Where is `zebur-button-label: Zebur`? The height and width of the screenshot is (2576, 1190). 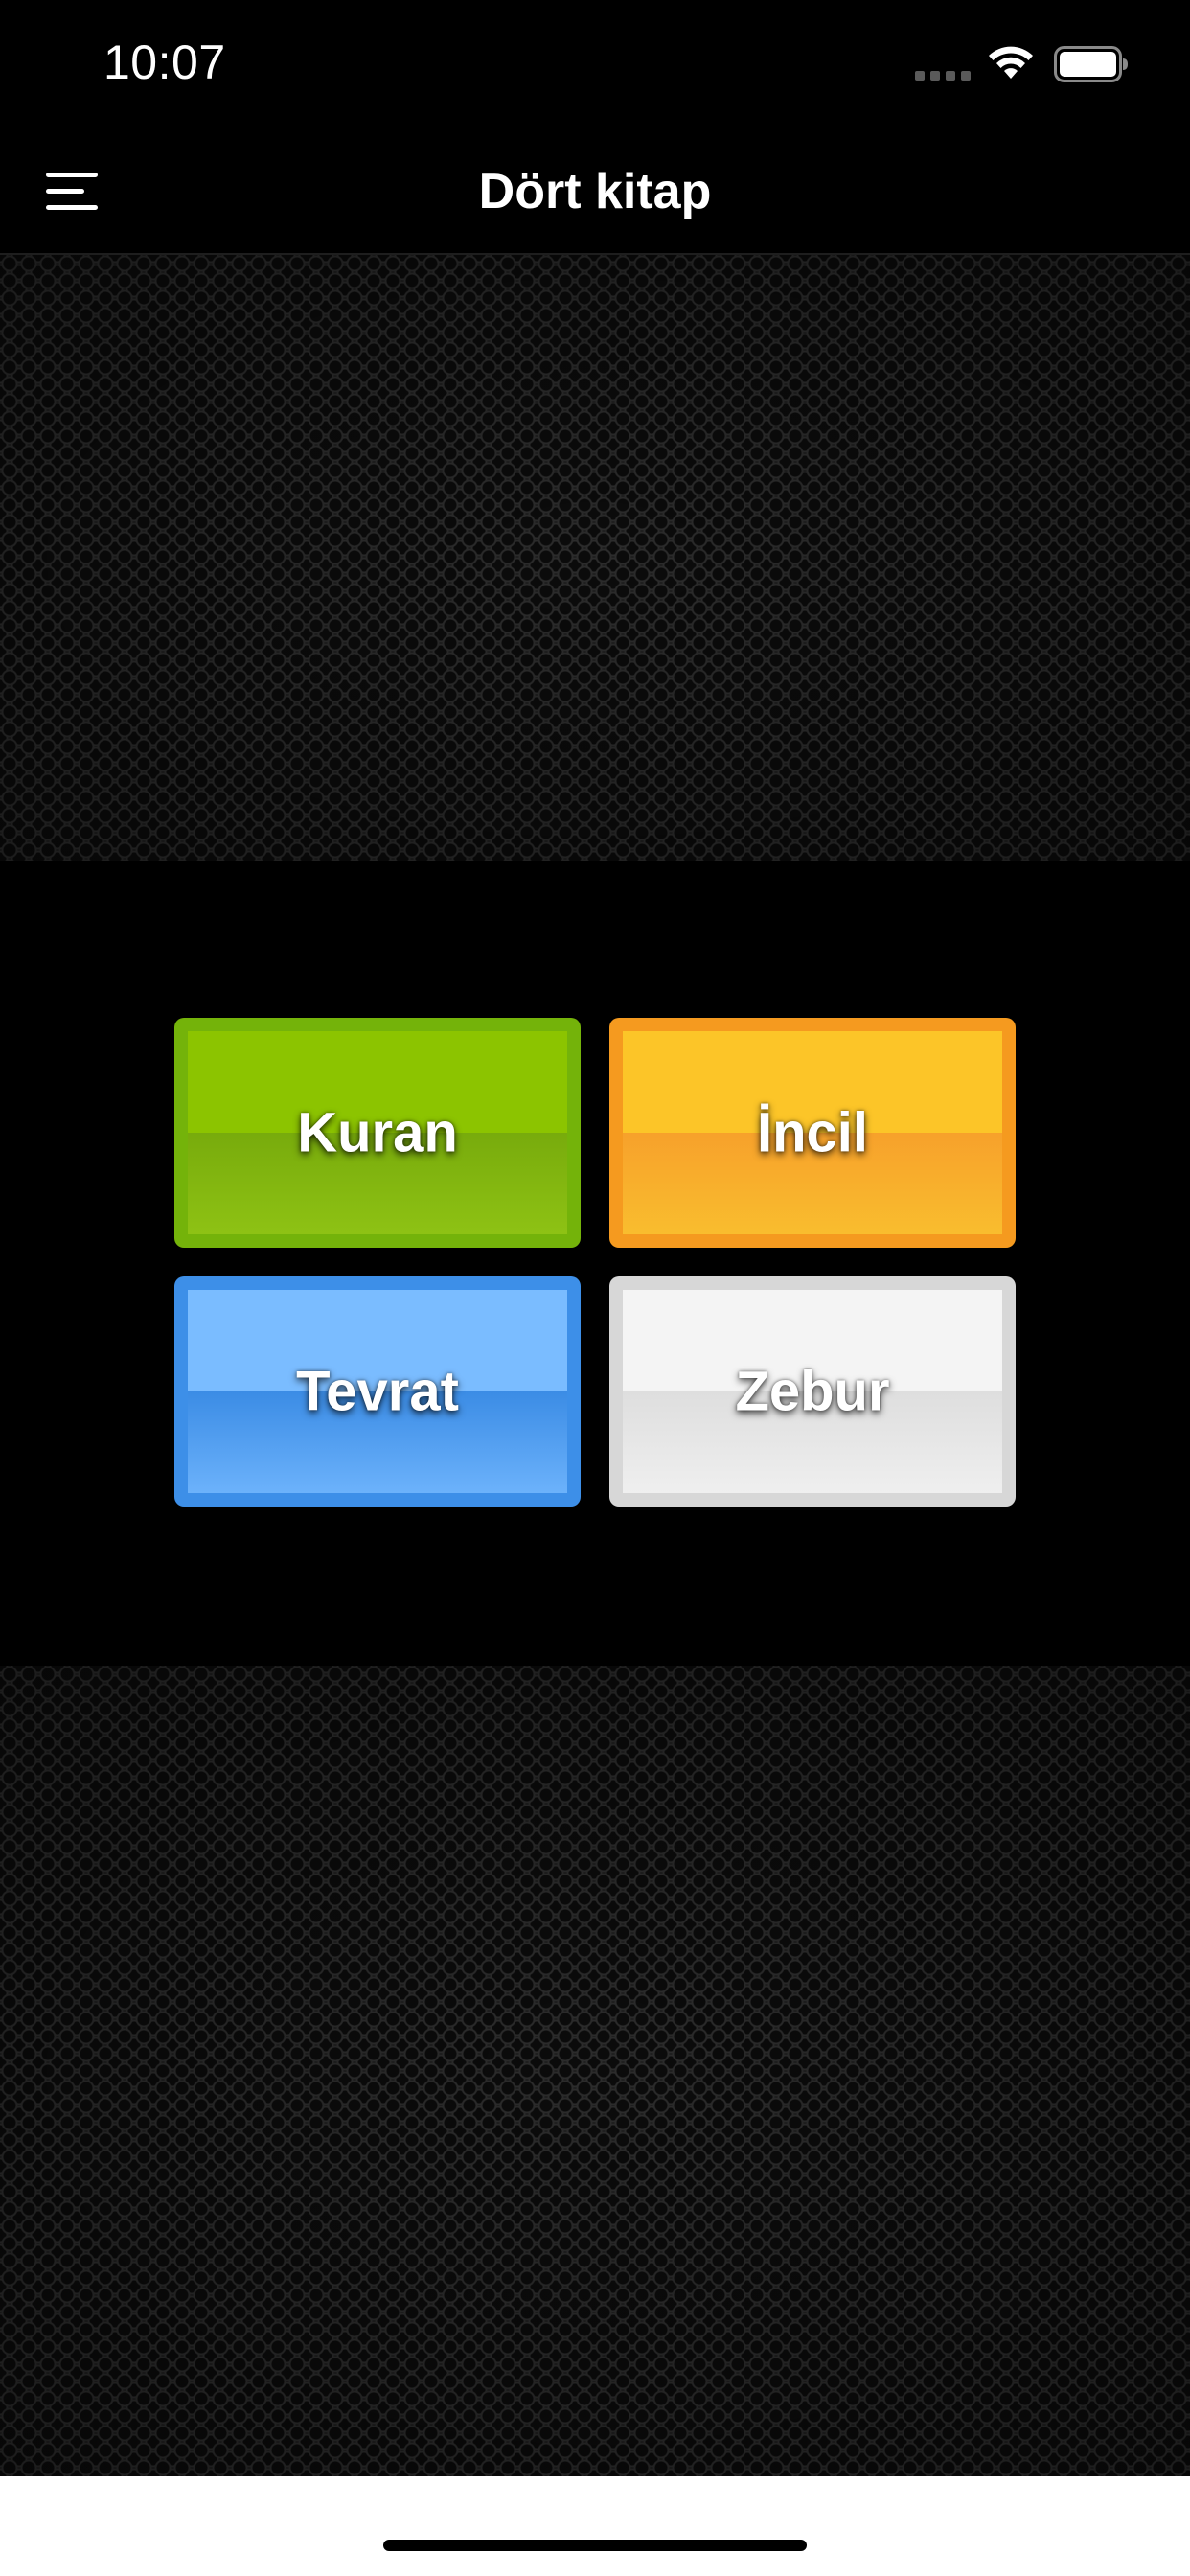 zebur-button-label: Zebur is located at coordinates (812, 1391).